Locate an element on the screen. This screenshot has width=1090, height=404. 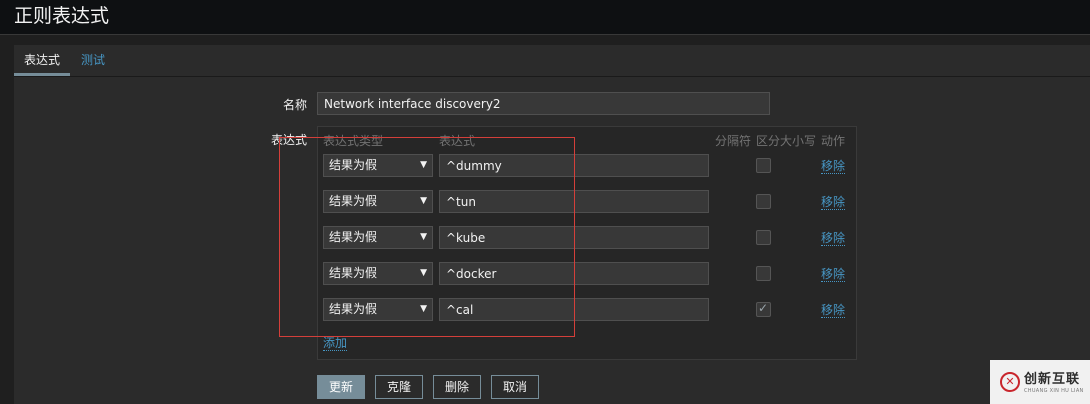
column-header-expression: 表达式 is located at coordinates (457, 141).